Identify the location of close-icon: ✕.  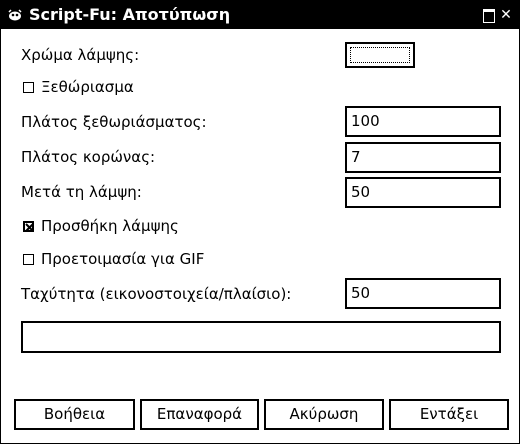
(506, 15).